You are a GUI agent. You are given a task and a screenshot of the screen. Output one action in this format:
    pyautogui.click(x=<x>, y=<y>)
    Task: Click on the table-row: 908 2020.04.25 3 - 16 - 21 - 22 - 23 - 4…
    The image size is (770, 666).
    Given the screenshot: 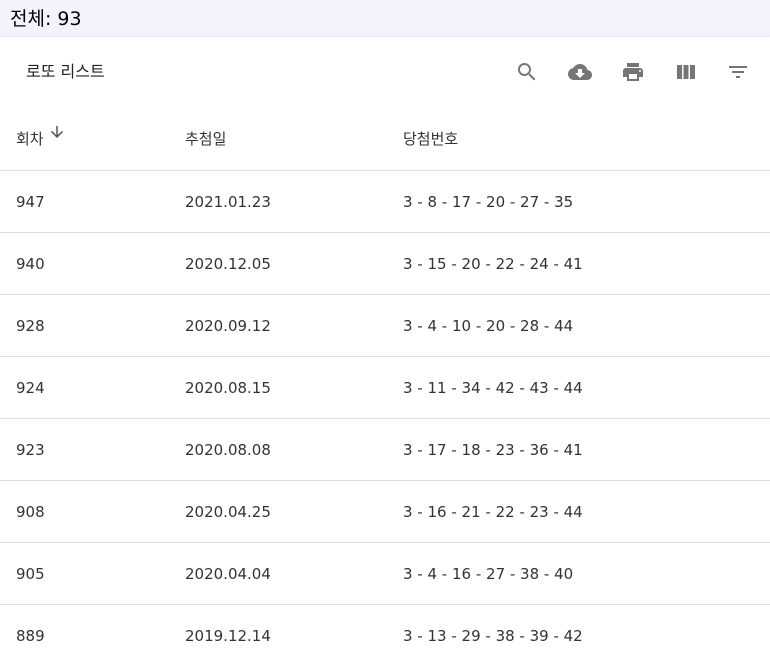 What is the action you would take?
    pyautogui.click(x=385, y=511)
    